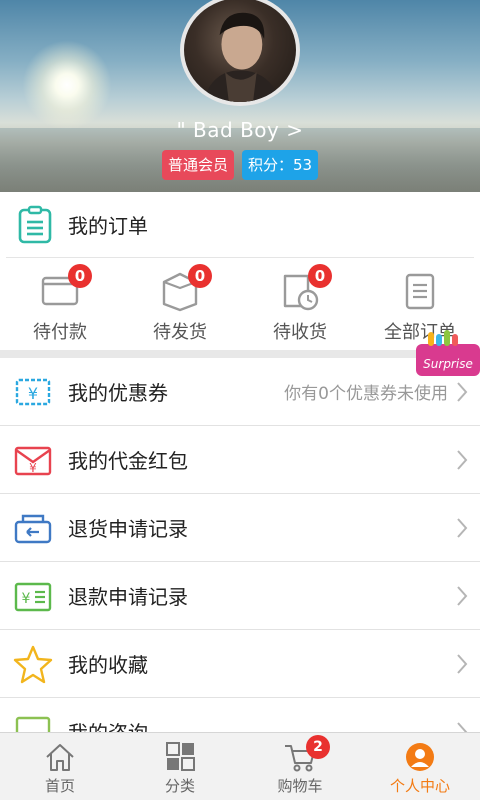 The width and height of the screenshot is (480, 800). I want to click on section-divider, so click(240, 354).